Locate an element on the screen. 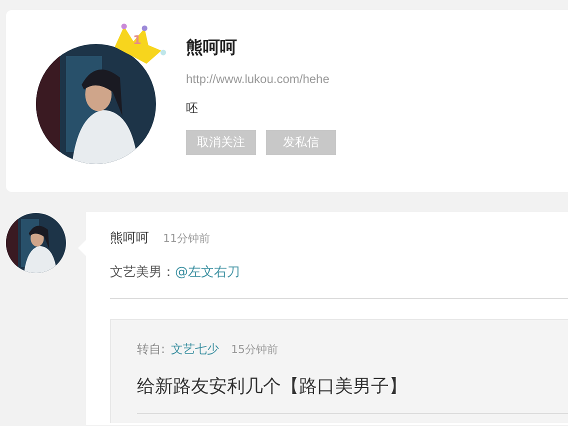  profile-url: http://www.lukou.com/hehe is located at coordinates (261, 79).